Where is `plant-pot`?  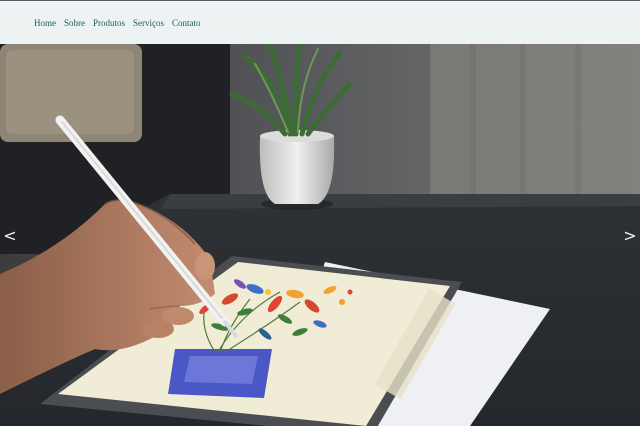
plant-pot is located at coordinates (297, 170).